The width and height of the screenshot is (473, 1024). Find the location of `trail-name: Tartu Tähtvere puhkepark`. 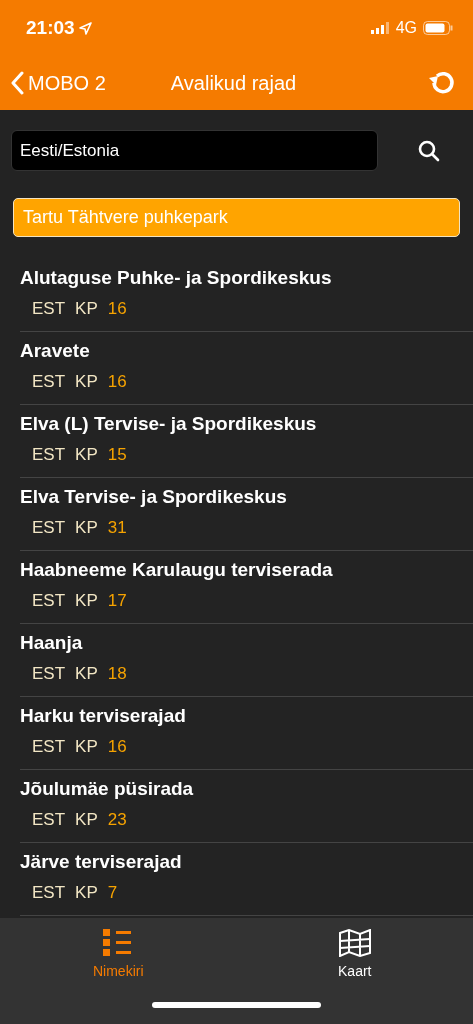

trail-name: Tartu Tähtvere puhkepark is located at coordinates (125, 217).